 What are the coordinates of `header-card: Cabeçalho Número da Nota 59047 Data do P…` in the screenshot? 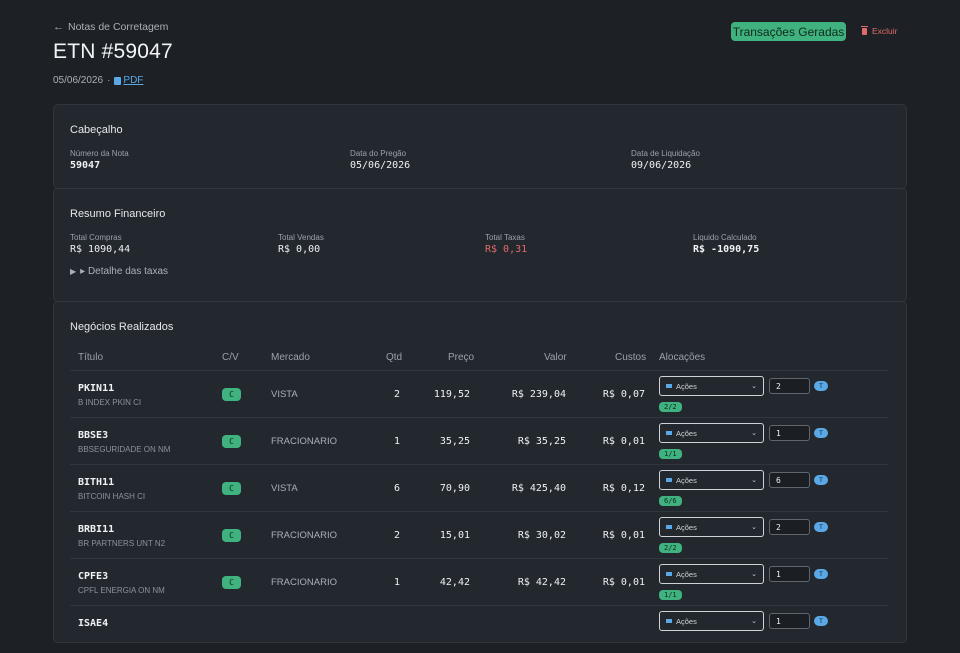 It's located at (480, 146).